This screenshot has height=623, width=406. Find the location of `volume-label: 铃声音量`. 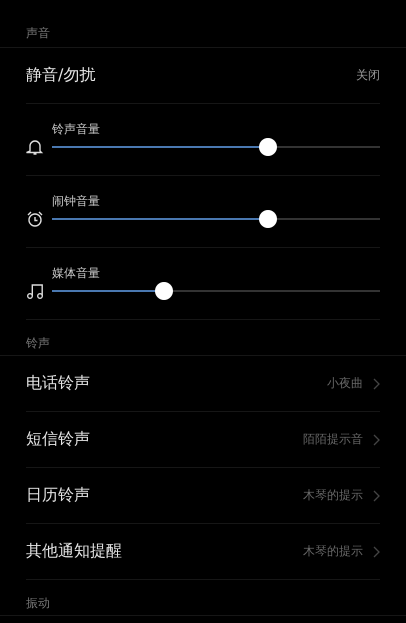

volume-label: 铃声音量 is located at coordinates (76, 129).